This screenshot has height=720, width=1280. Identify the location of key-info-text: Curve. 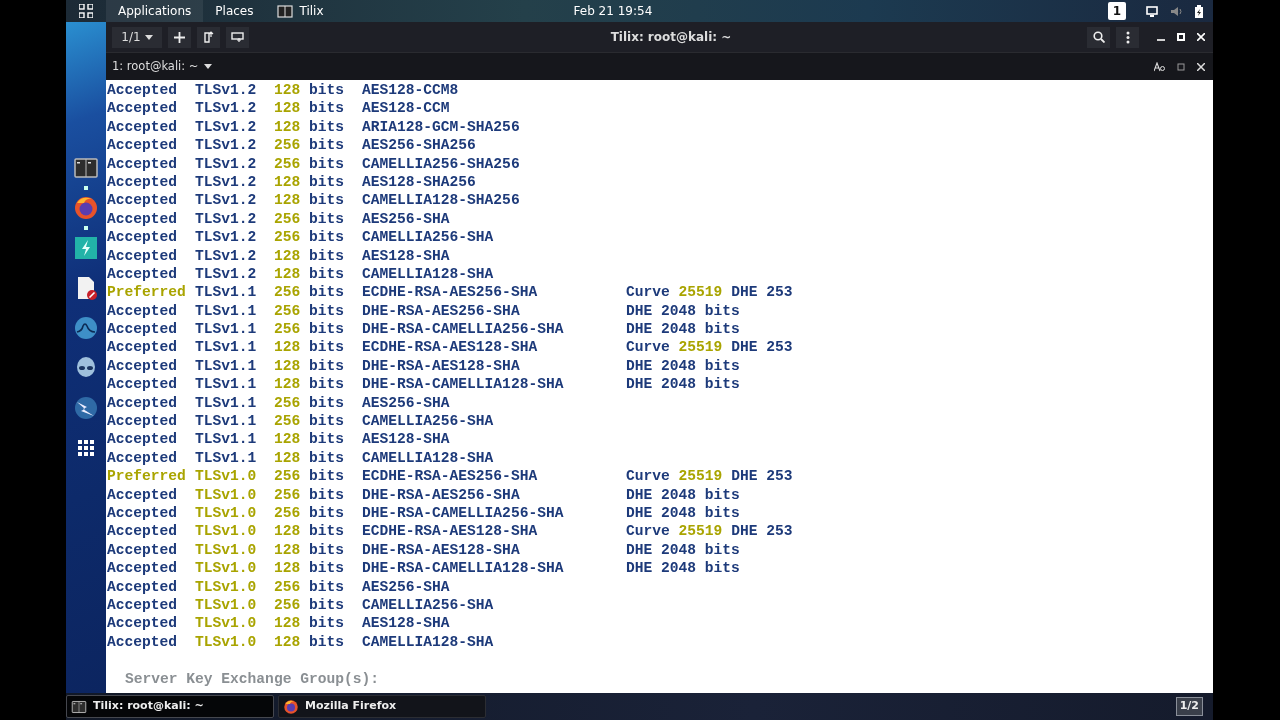
(648, 476).